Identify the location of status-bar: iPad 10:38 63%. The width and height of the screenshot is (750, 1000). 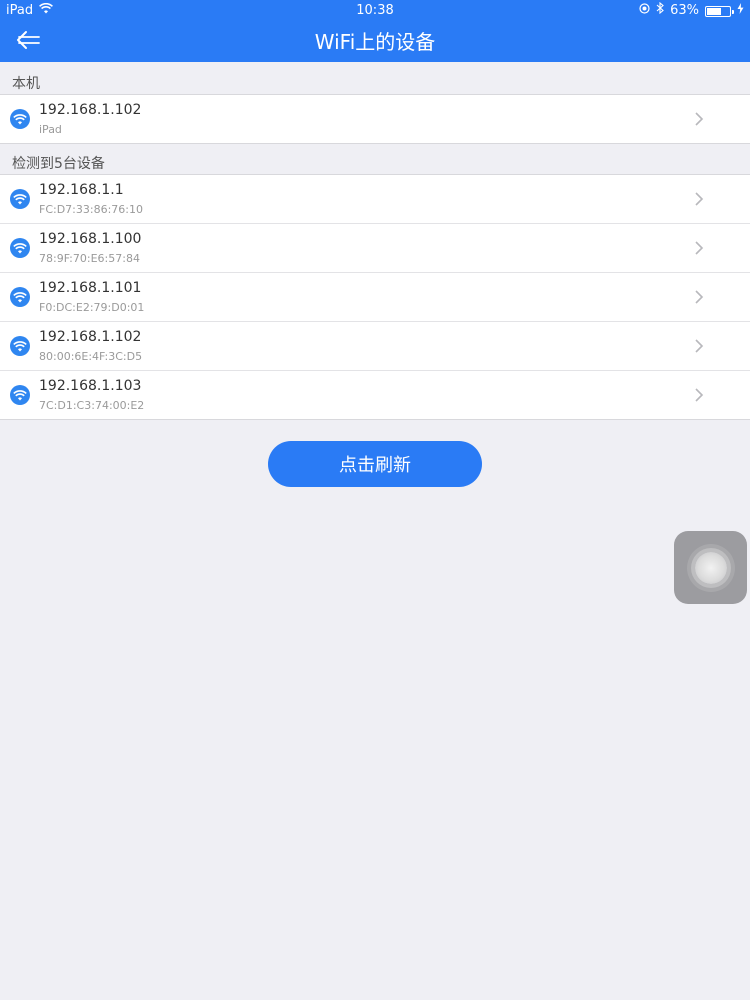
(375, 11).